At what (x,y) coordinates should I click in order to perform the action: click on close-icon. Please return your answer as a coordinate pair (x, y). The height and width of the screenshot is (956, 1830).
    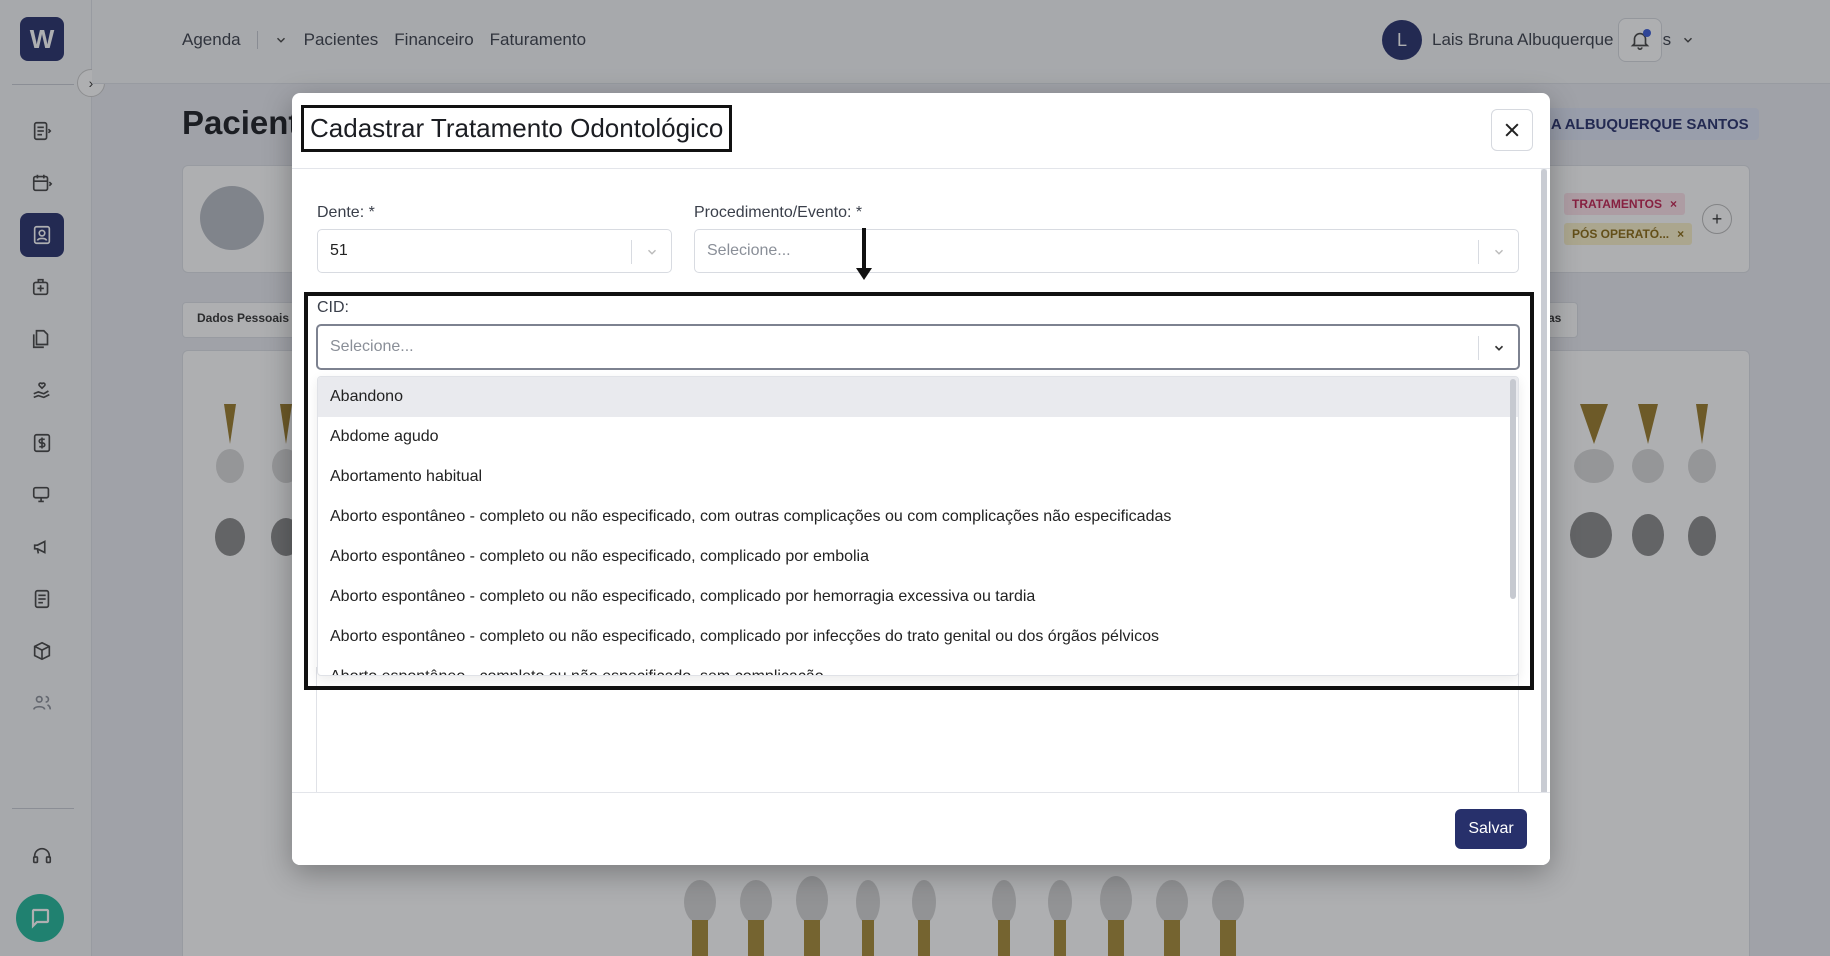
    Looking at the image, I should click on (1512, 130).